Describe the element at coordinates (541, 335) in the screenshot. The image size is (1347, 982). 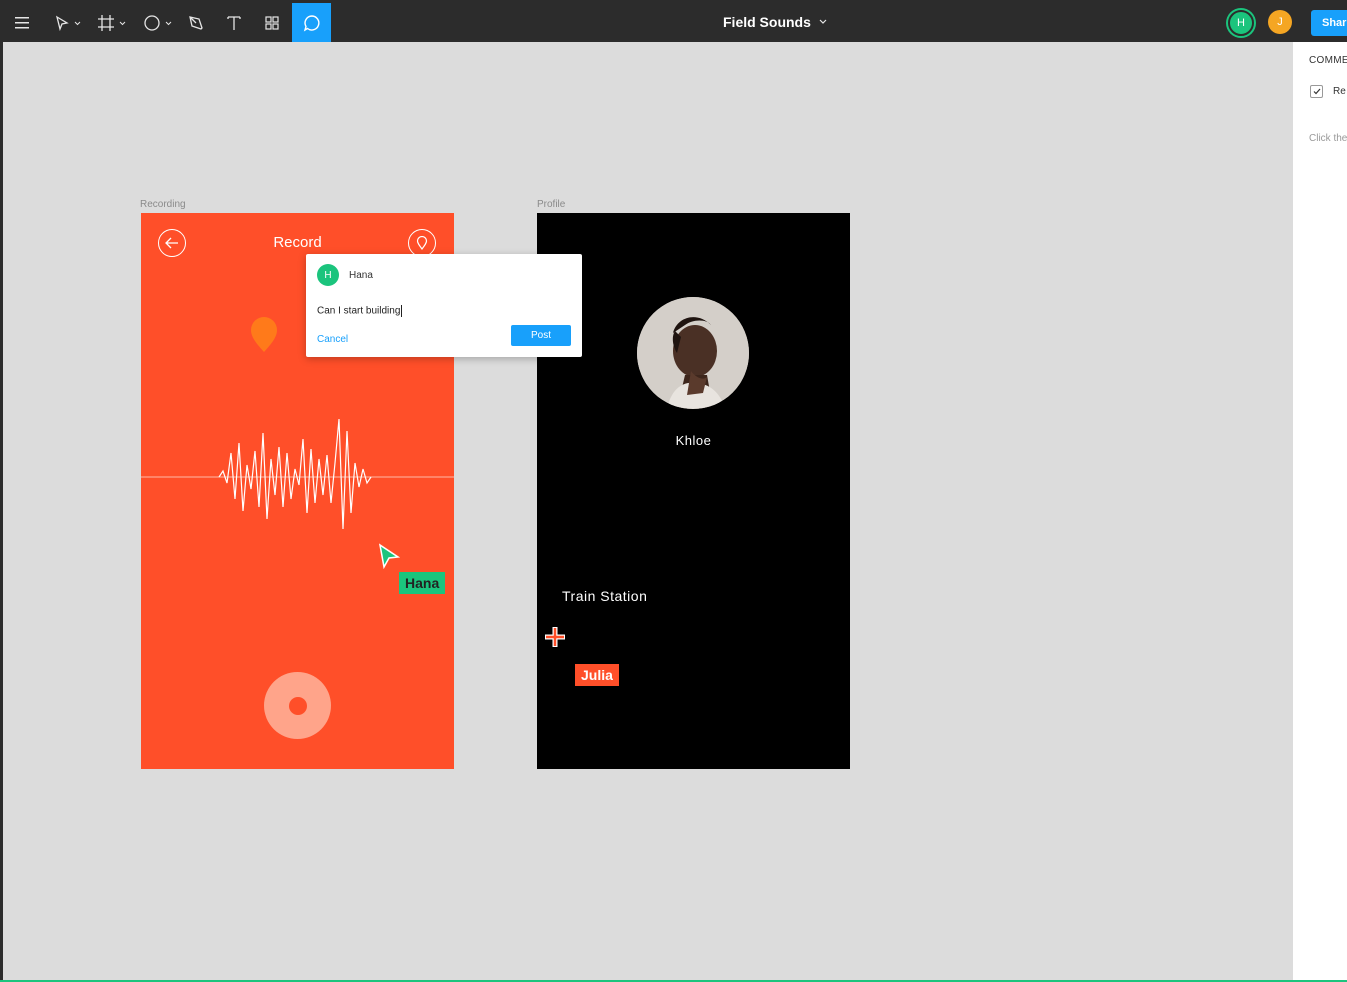
I see `comment-post-button: Post` at that location.